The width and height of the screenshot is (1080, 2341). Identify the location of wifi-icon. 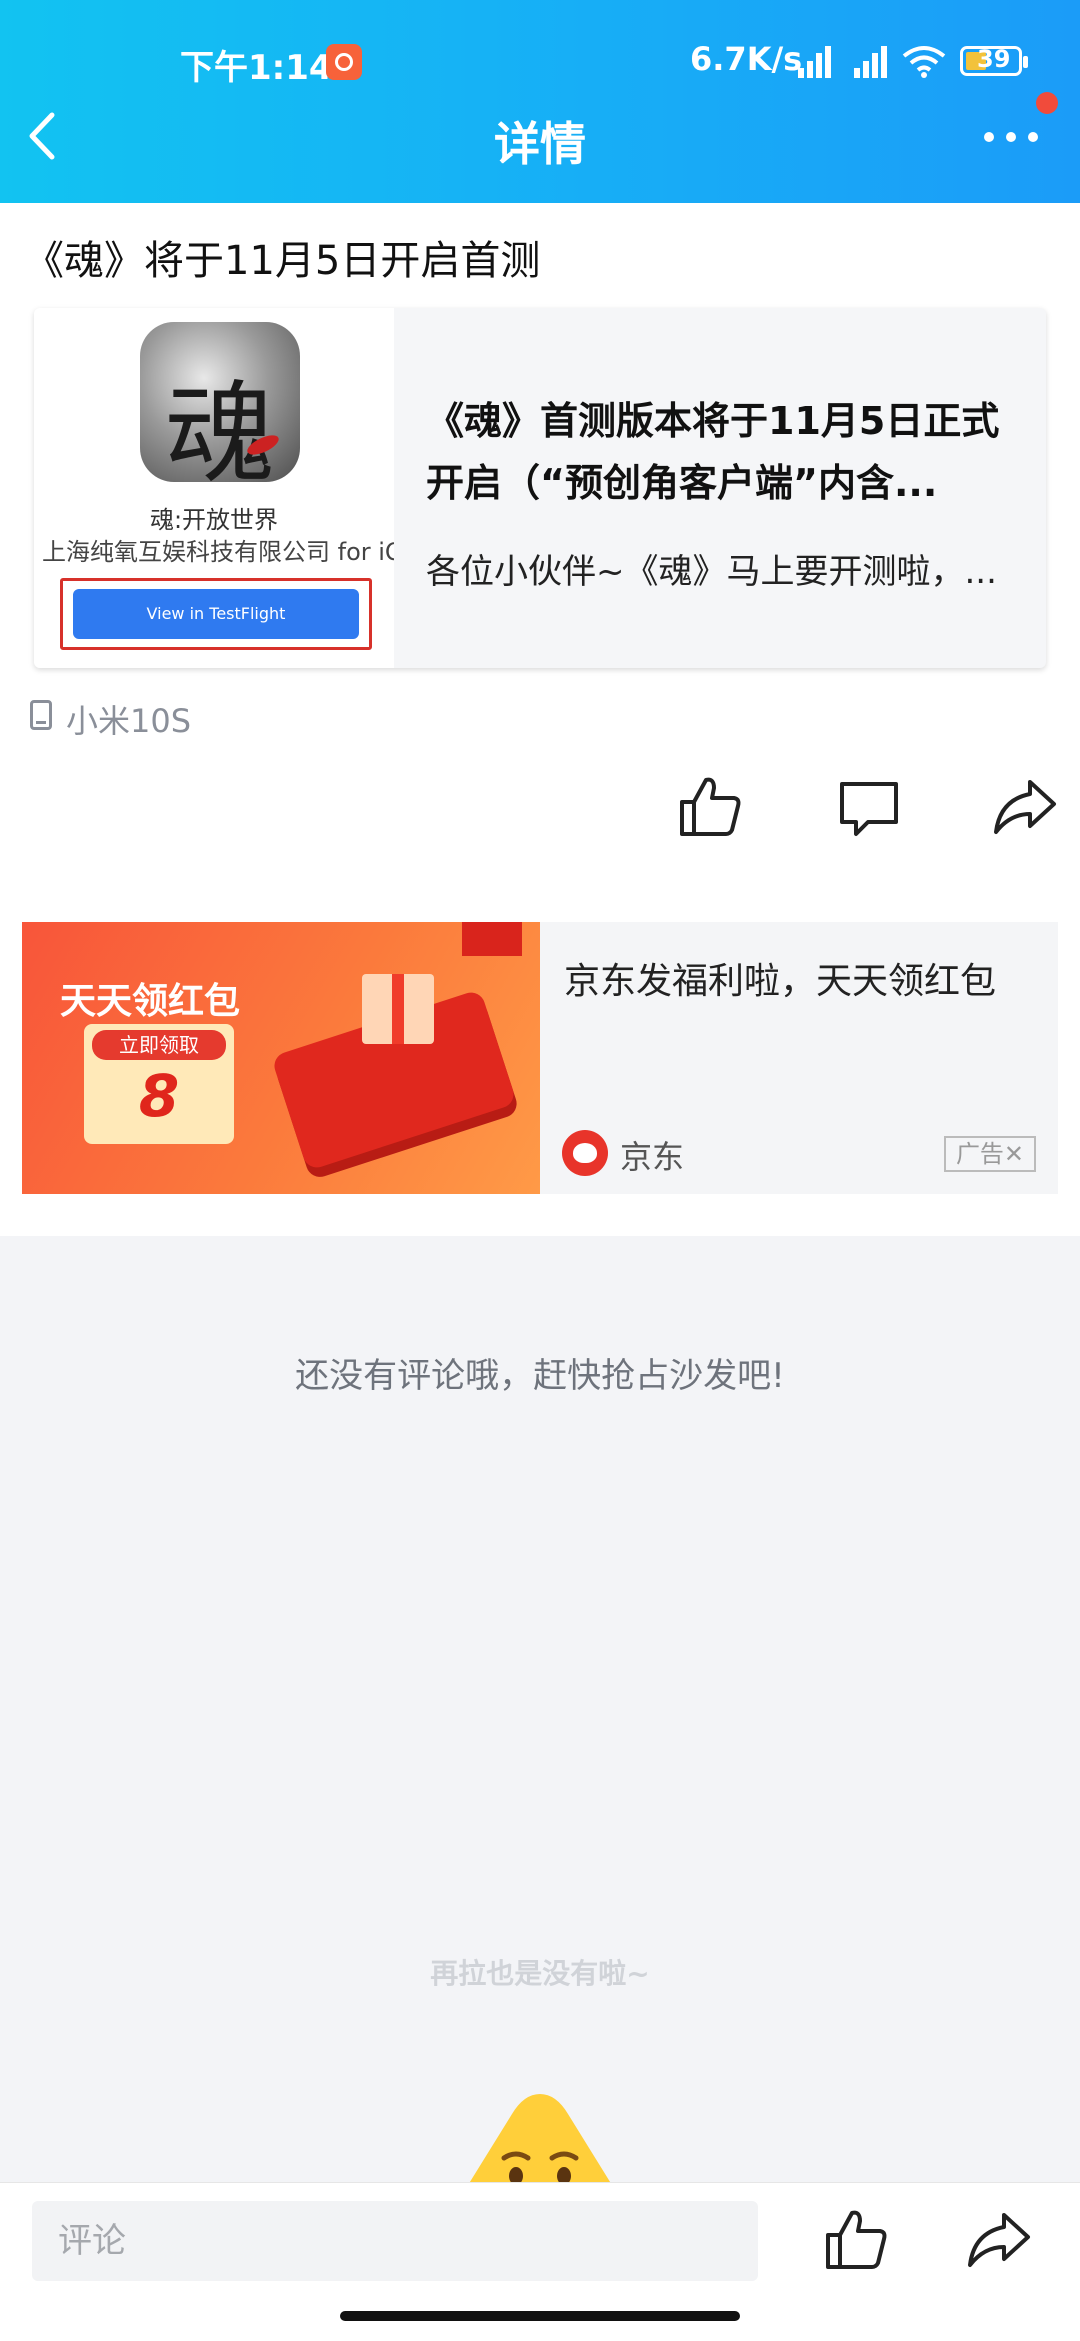
(924, 62).